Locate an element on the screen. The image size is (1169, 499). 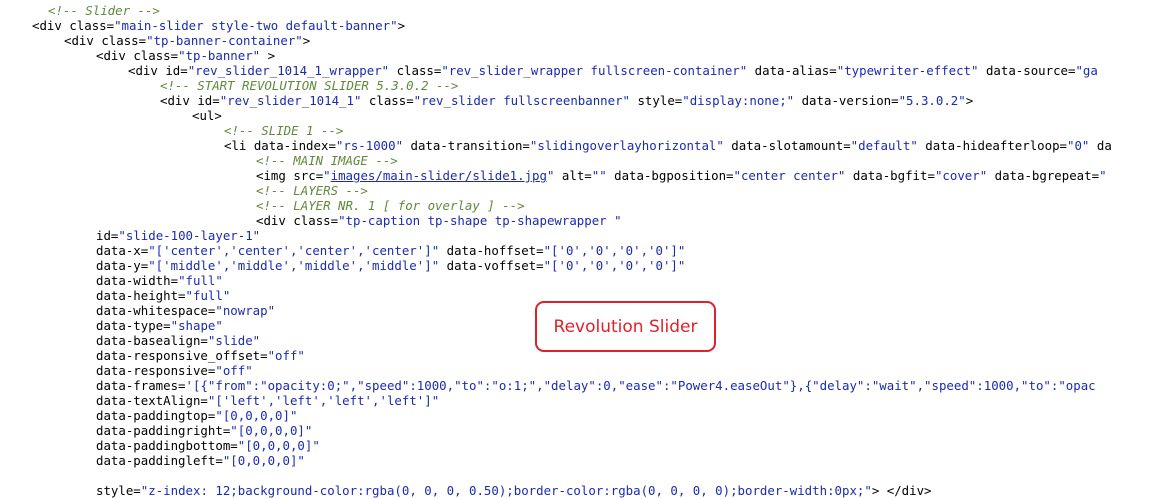
code-line: <!-- START REVOLUTION SLIDER 5.3.0.2 --> is located at coordinates (309, 85).